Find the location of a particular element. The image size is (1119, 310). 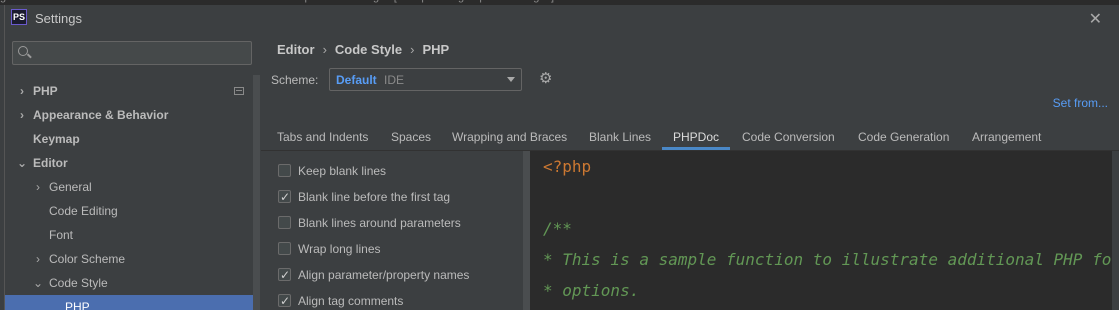

tree-item-editor: ⌄ Editor is located at coordinates (132, 163).